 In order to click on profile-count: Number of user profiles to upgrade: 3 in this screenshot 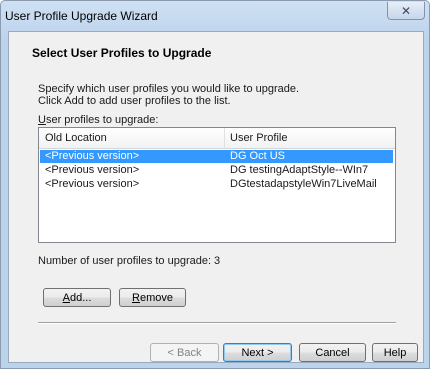, I will do `click(129, 261)`.